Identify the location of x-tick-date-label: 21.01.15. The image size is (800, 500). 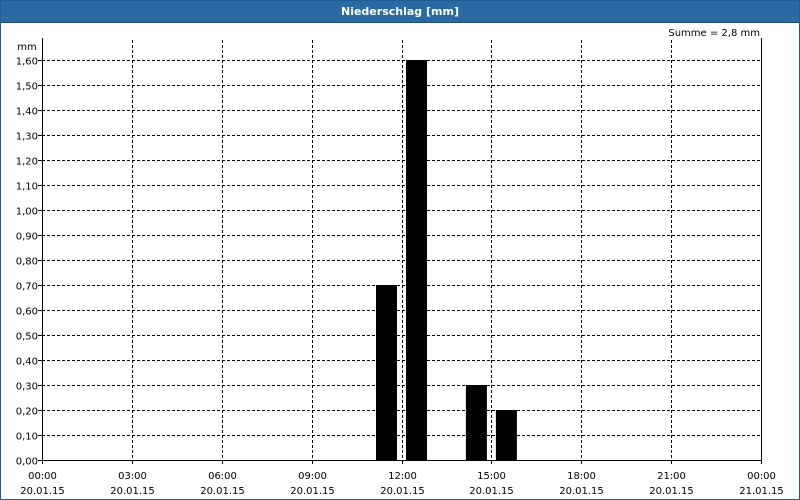
(761, 491).